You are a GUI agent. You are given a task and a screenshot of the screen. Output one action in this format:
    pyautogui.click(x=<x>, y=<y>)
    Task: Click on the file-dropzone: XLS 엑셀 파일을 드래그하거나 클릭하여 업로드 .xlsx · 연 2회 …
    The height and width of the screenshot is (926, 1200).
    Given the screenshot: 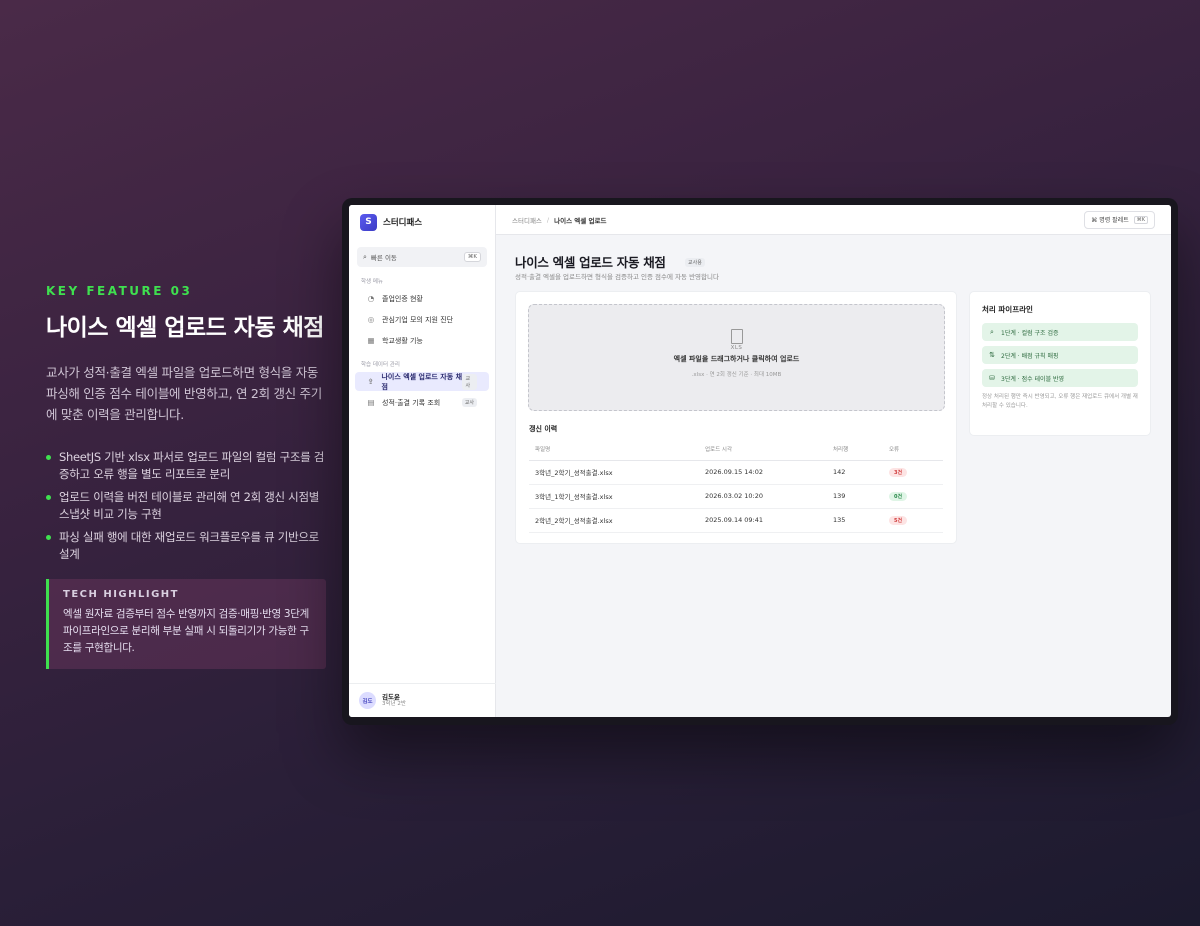 What is the action you would take?
    pyautogui.click(x=736, y=357)
    